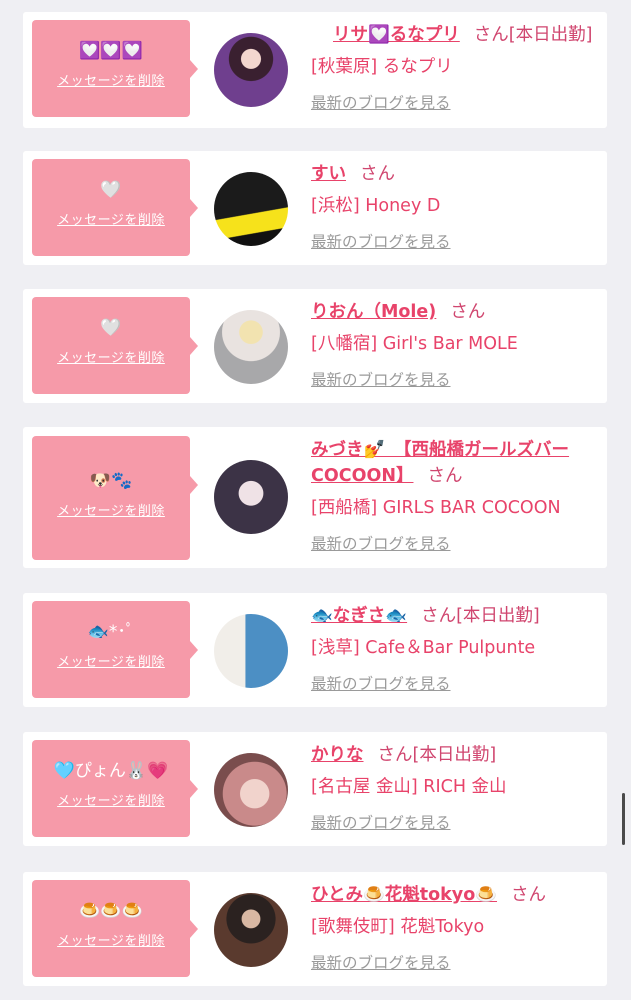 The image size is (631, 1000). I want to click on shop-name: [西船橋] GIRLS BAR COCOON, so click(436, 508).